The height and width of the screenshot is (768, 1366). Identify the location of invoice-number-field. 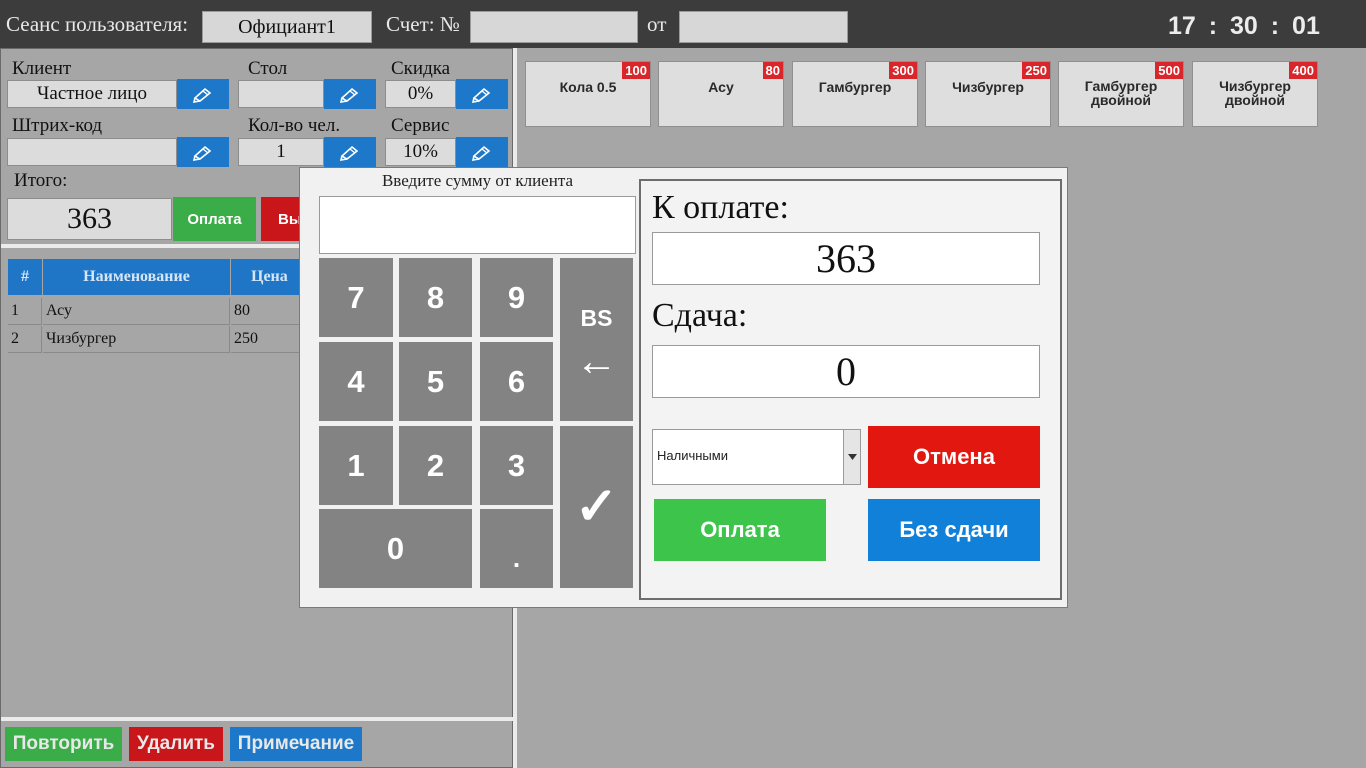
(554, 27).